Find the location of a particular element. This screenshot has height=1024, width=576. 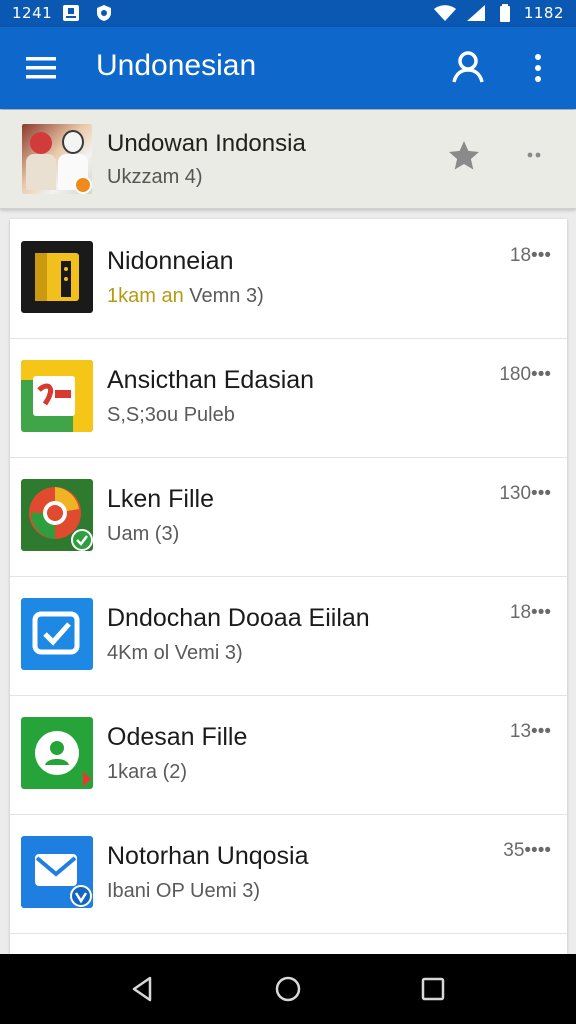

star-icon is located at coordinates (464, 156).